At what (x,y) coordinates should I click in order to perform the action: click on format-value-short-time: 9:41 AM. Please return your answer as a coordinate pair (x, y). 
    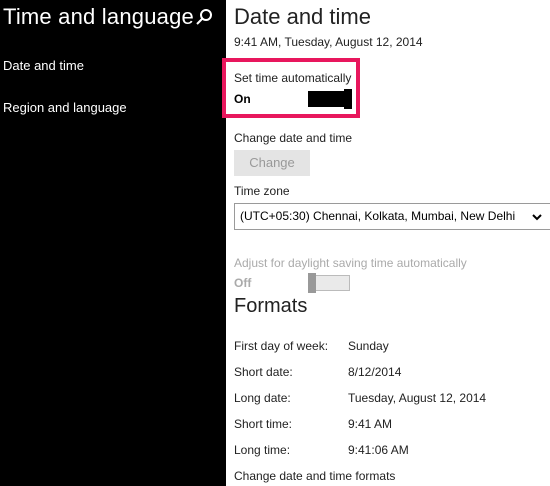
    Looking at the image, I should click on (370, 424).